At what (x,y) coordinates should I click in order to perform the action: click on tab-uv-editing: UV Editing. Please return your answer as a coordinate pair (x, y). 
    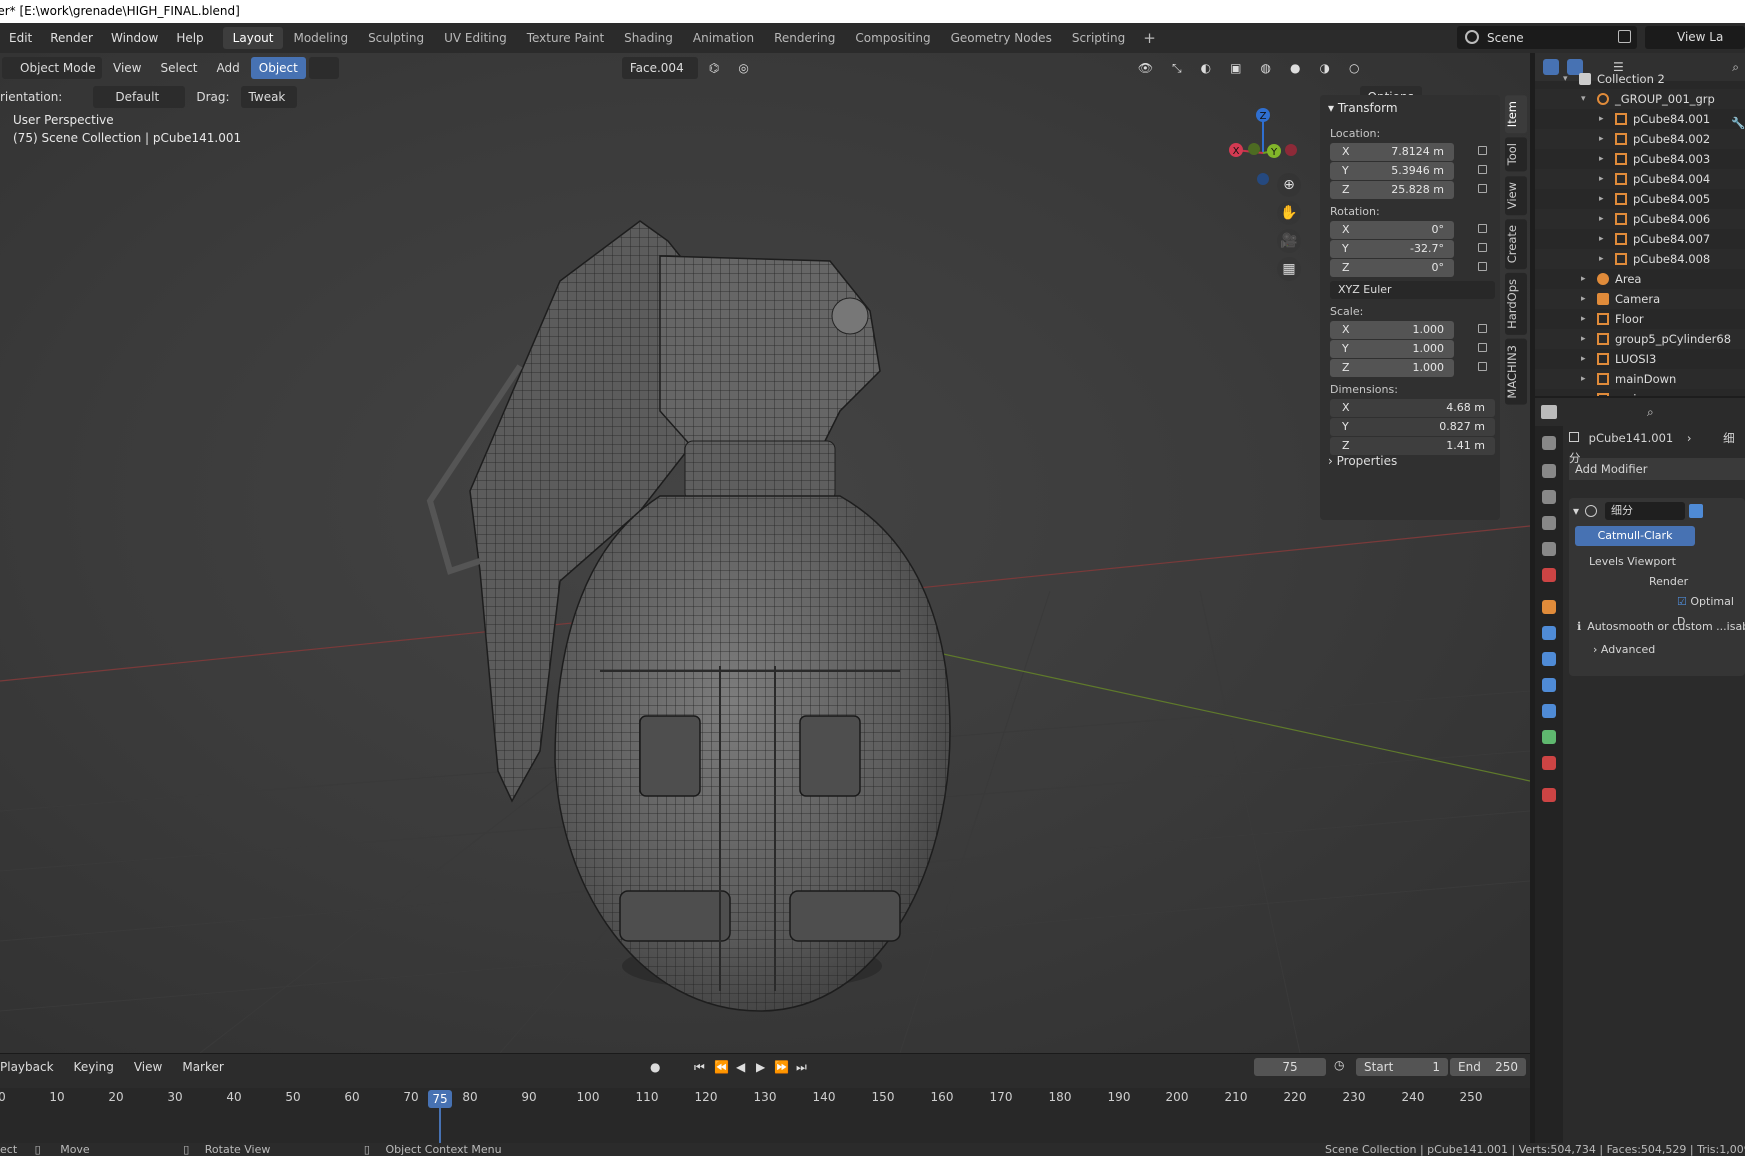
    Looking at the image, I should click on (475, 38).